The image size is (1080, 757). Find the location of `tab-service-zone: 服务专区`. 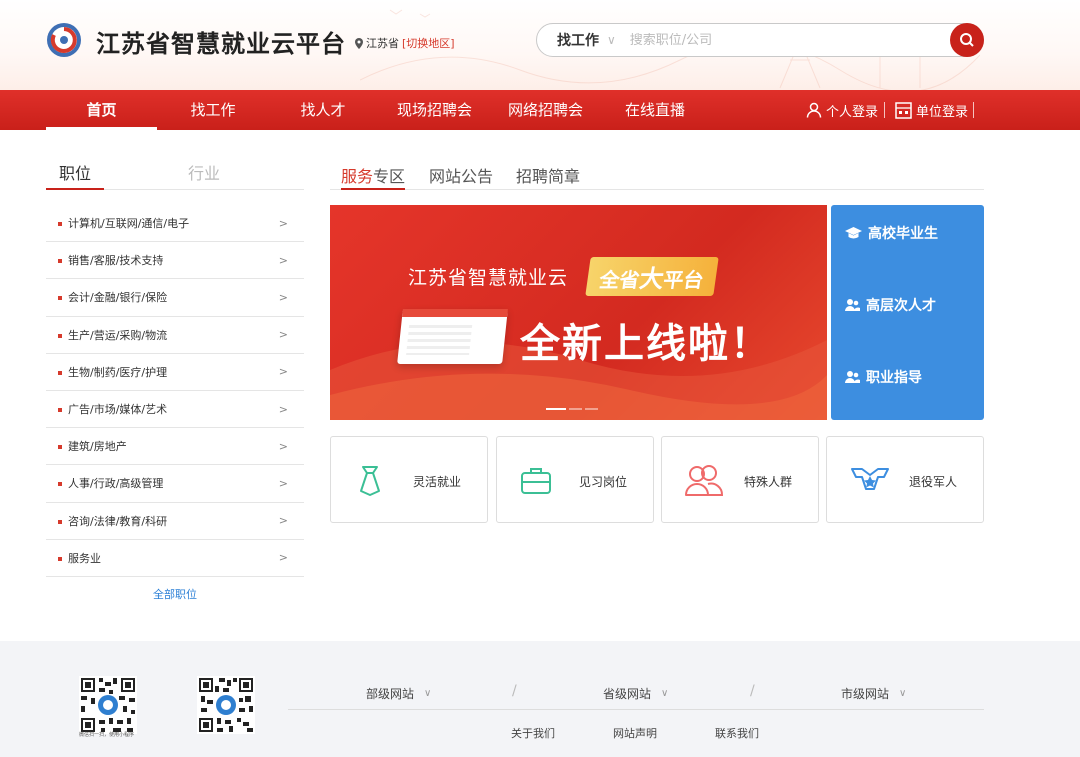

tab-service-zone: 服务专区 is located at coordinates (373, 176).